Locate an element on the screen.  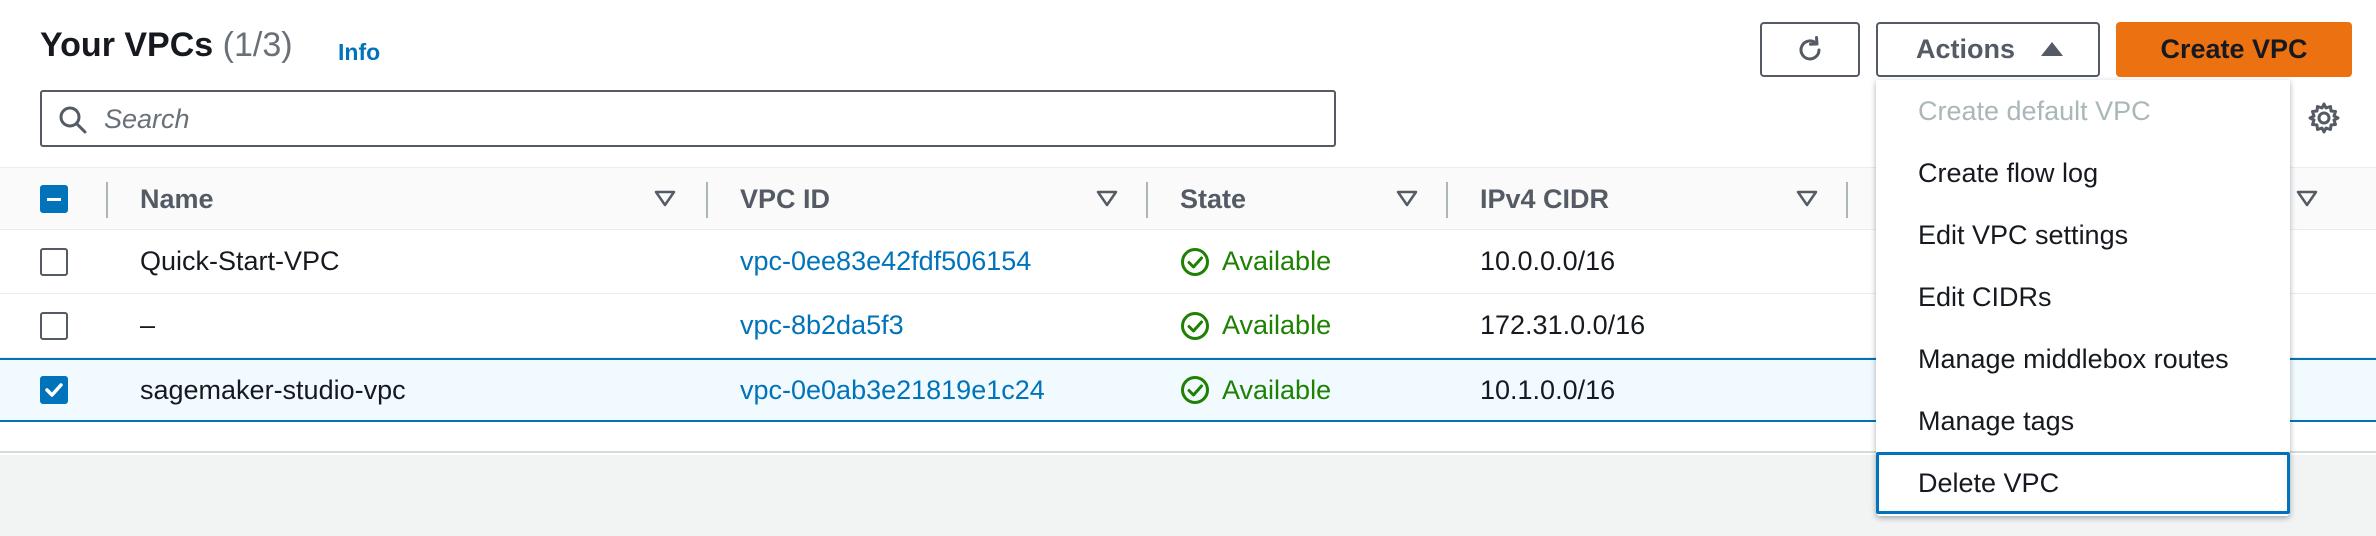
checkmark-icon is located at coordinates (54, 390).